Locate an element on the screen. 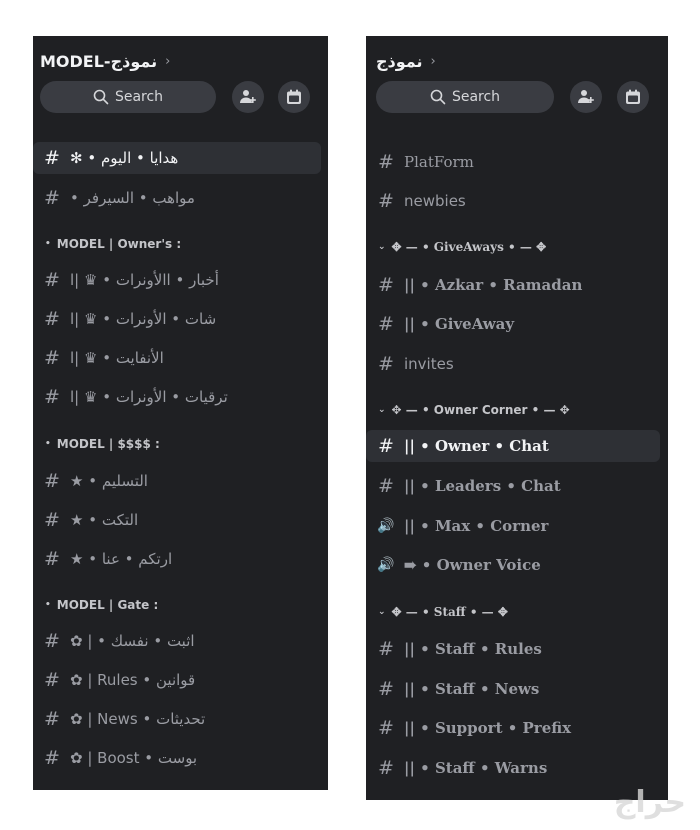 This screenshot has height=830, width=700. channel-row: # شات • الأونرات • ♛ |ا is located at coordinates (177, 319).